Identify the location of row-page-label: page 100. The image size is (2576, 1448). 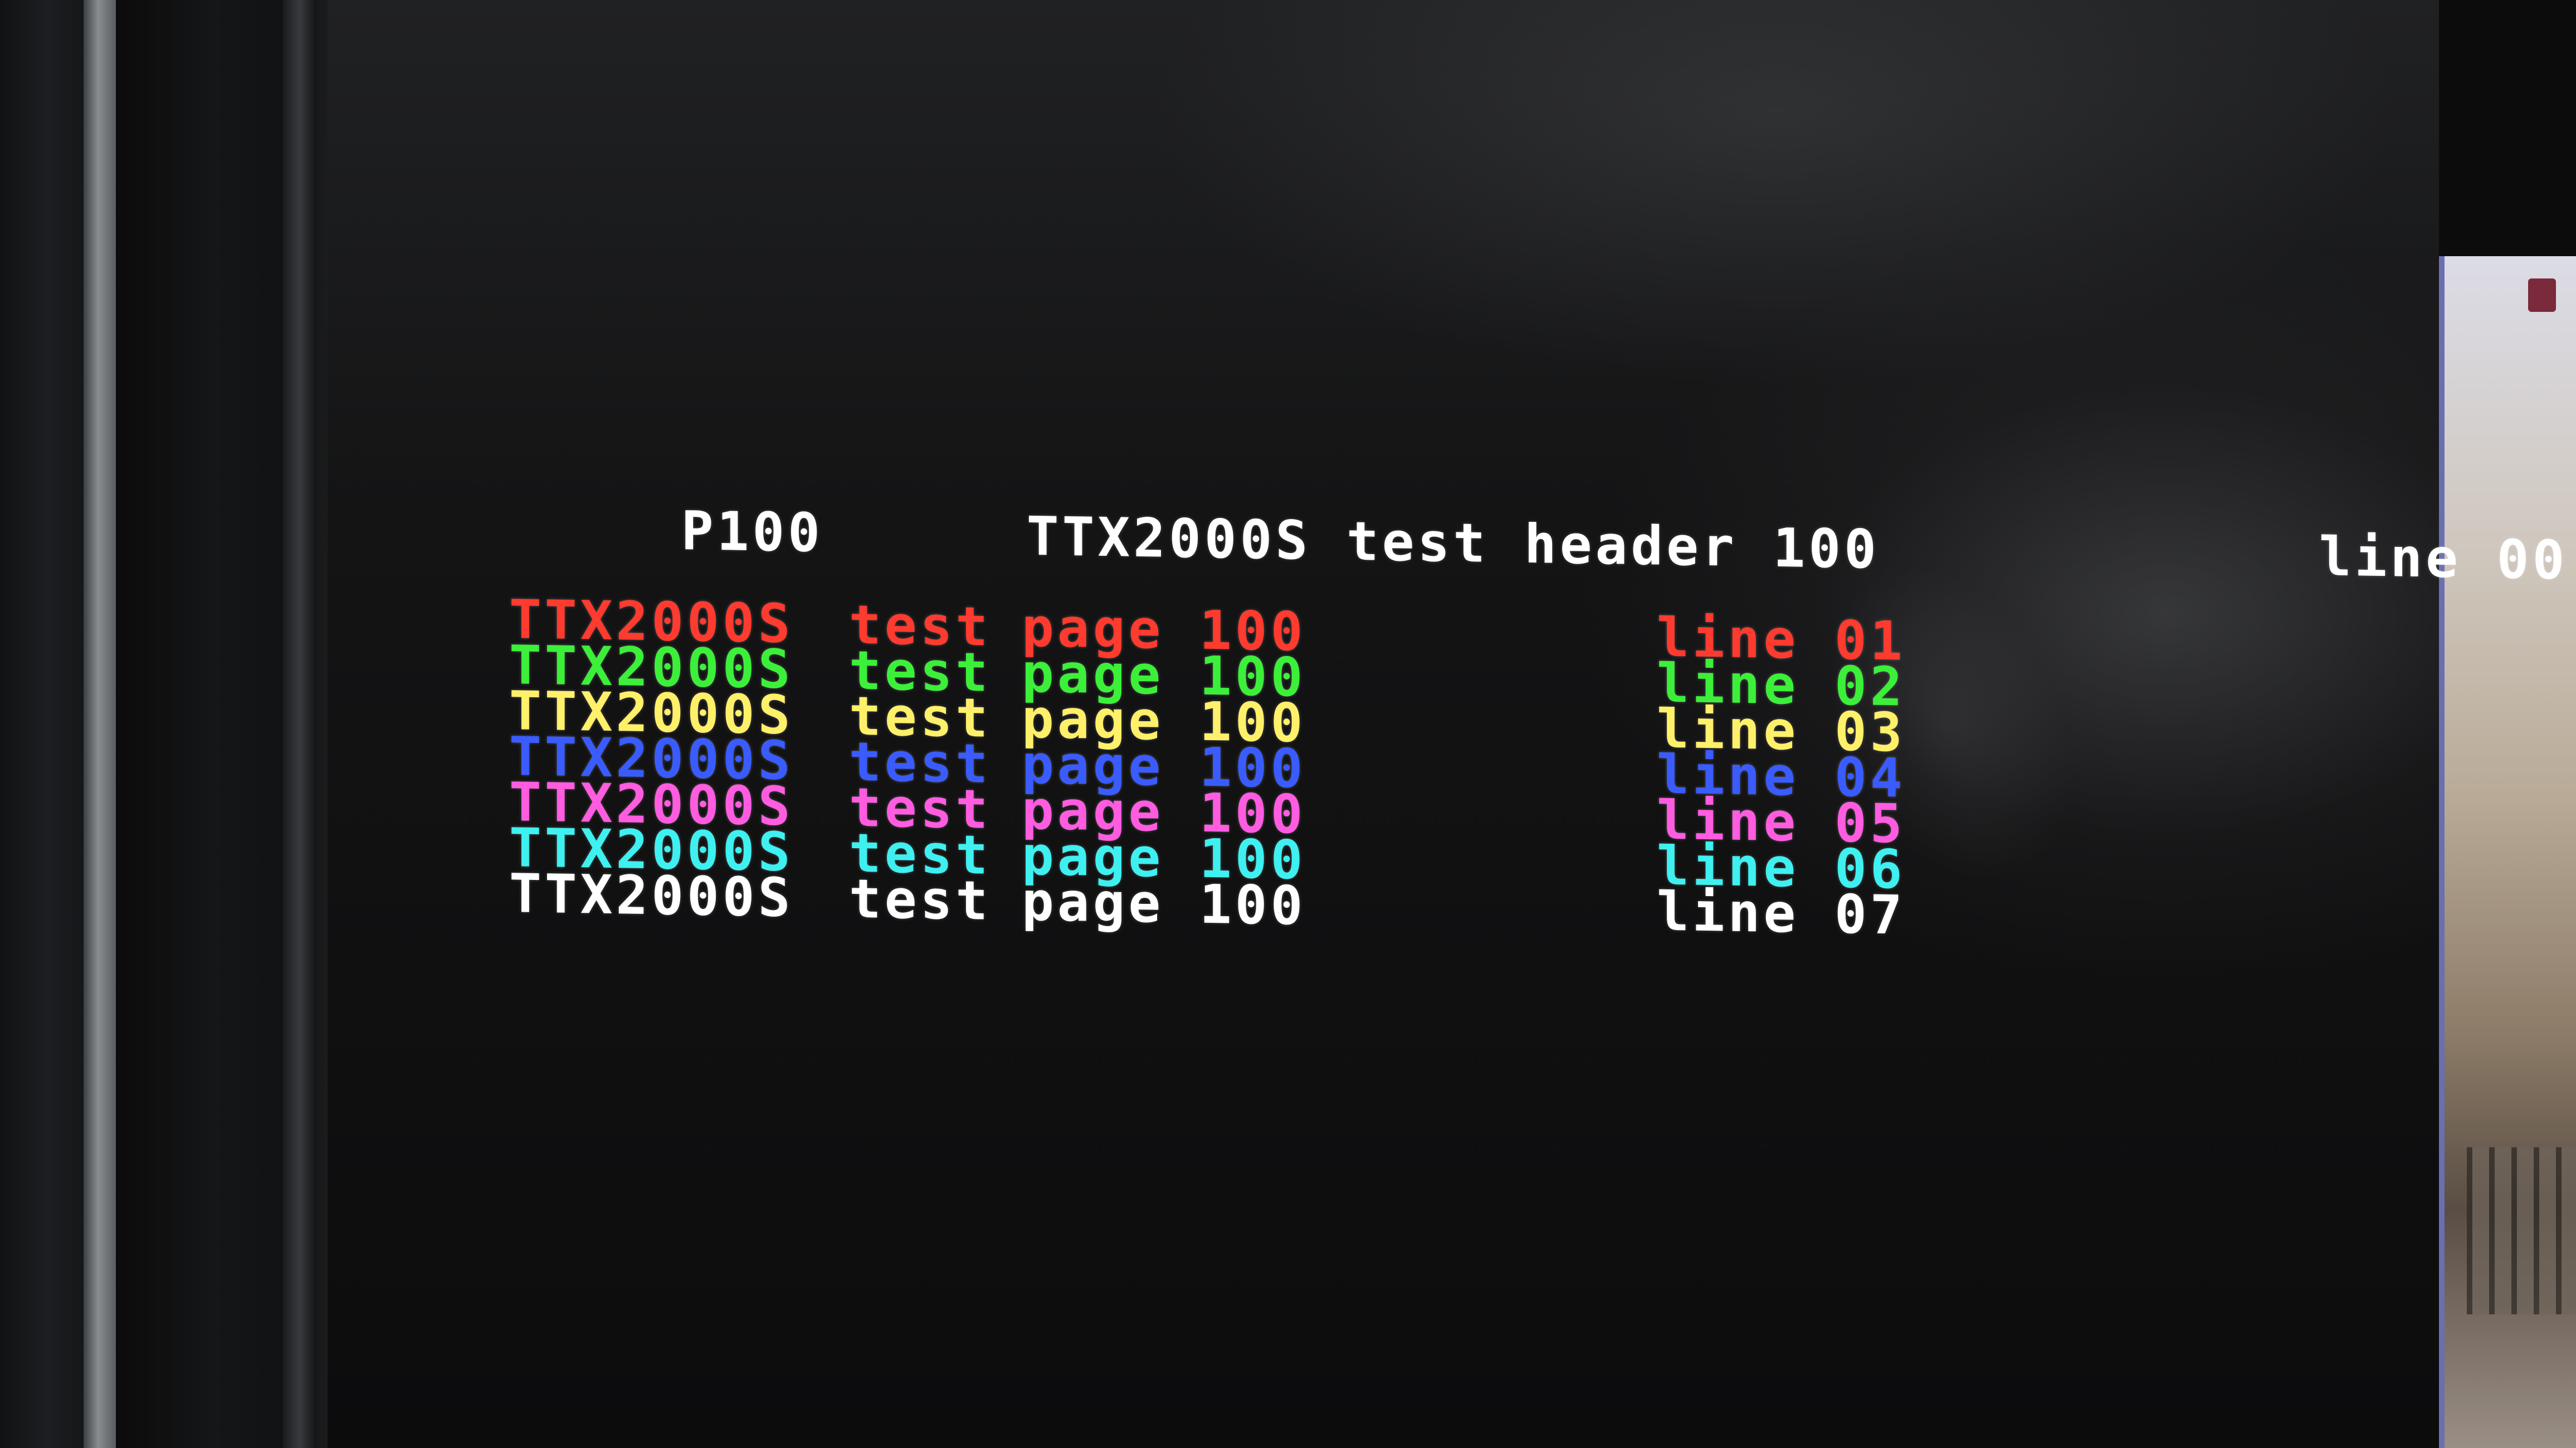
(1164, 904).